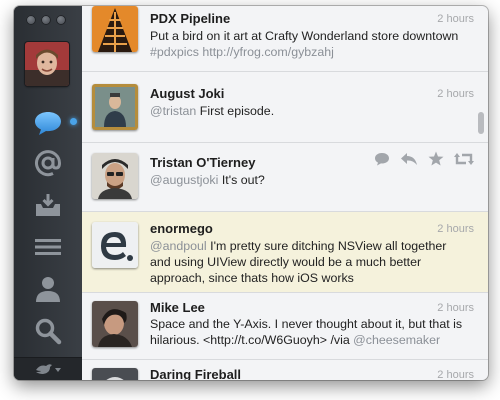  Describe the element at coordinates (310, 180) in the screenshot. I see `tweet-text: @augustjoki It's out?` at that location.